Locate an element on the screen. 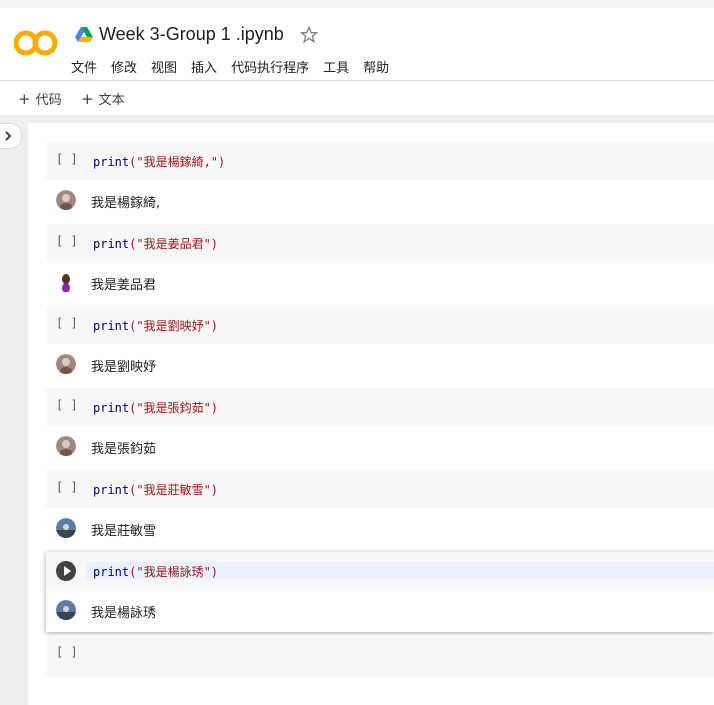 The width and height of the screenshot is (714, 705). notebook-toolbar: + 代码 + 文本 is located at coordinates (357, 97).